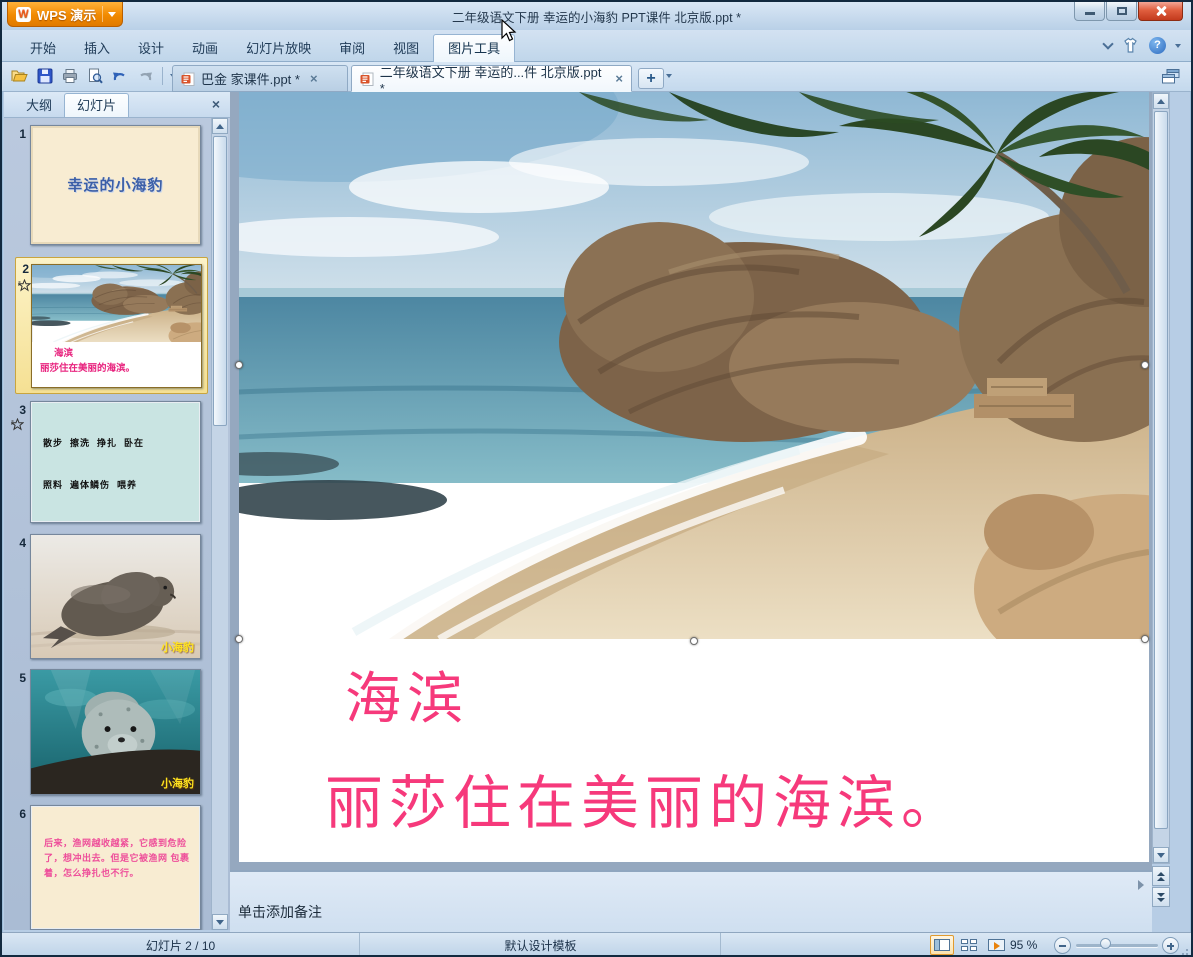  I want to click on arrow-down-icon, so click(220, 922).